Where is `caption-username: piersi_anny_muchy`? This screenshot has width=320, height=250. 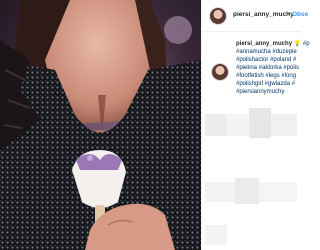
caption-username: piersi_anny_muchy is located at coordinates (264, 44).